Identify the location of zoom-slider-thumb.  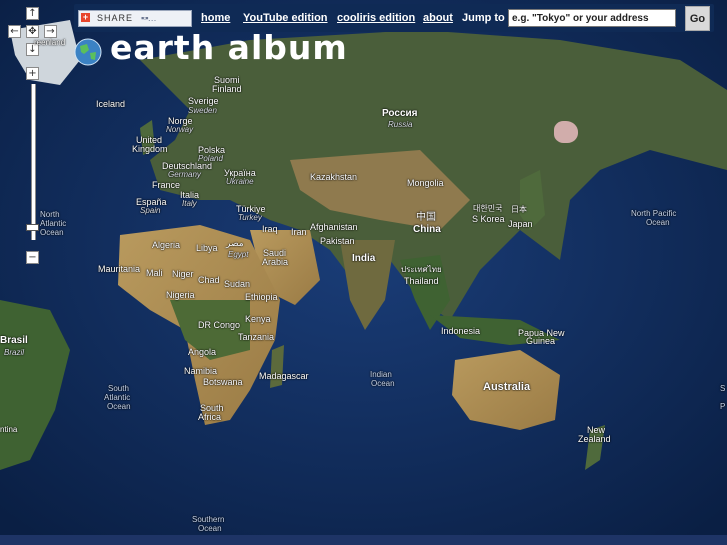
(32, 227).